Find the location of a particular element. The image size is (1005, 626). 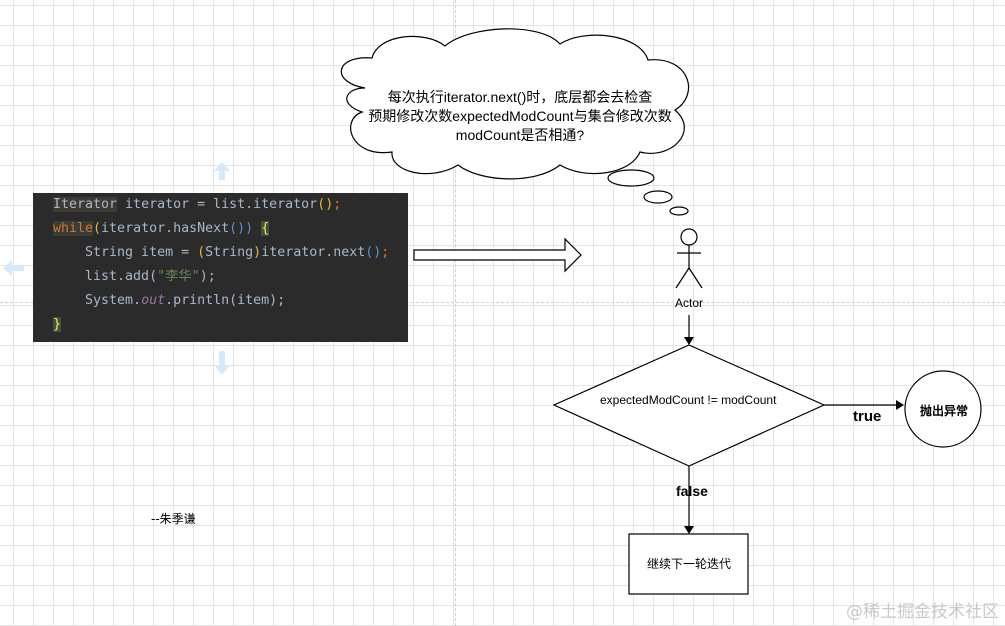

next-iteration-label: 继续下一轮迭代 is located at coordinates (689, 564).